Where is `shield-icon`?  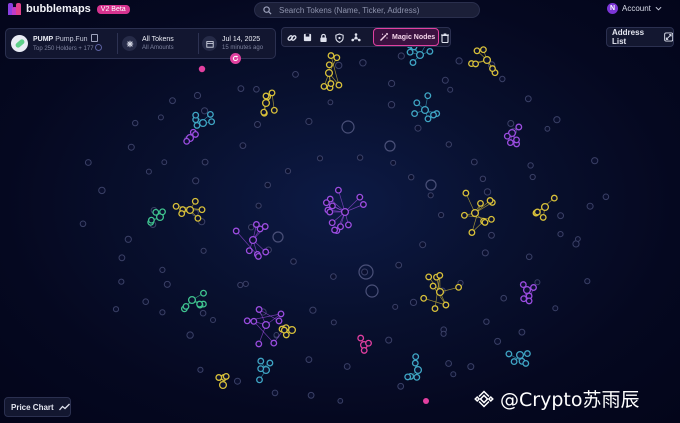
shield-icon is located at coordinates (339, 37).